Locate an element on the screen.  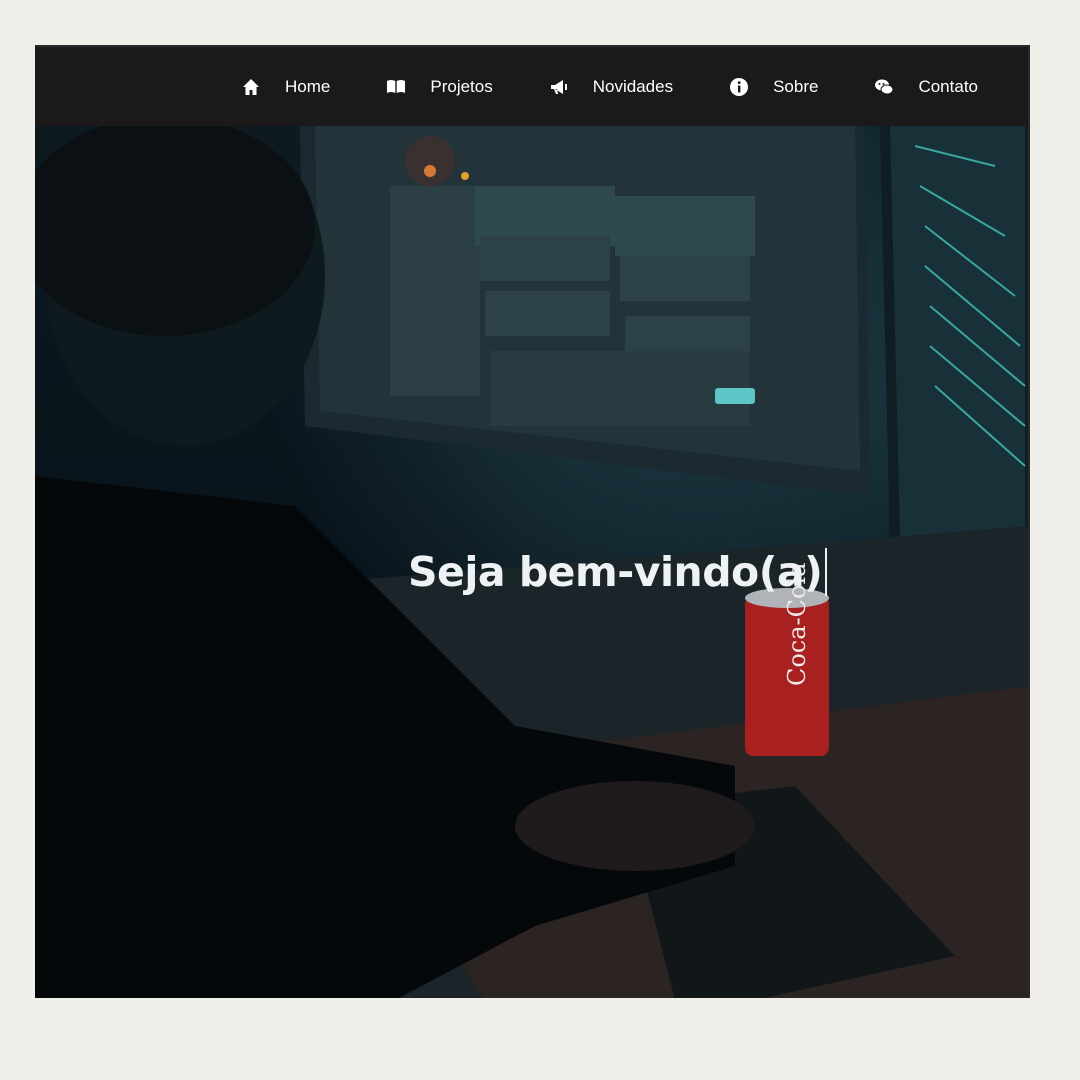
top-navbar: Home Projetos Novidades Sobre Contato is located at coordinates (531, 86).